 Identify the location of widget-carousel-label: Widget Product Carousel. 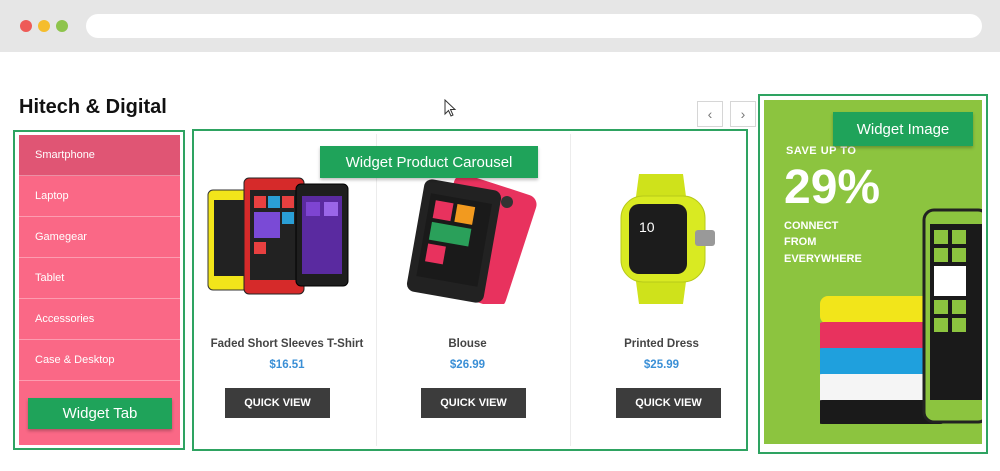
(429, 162).